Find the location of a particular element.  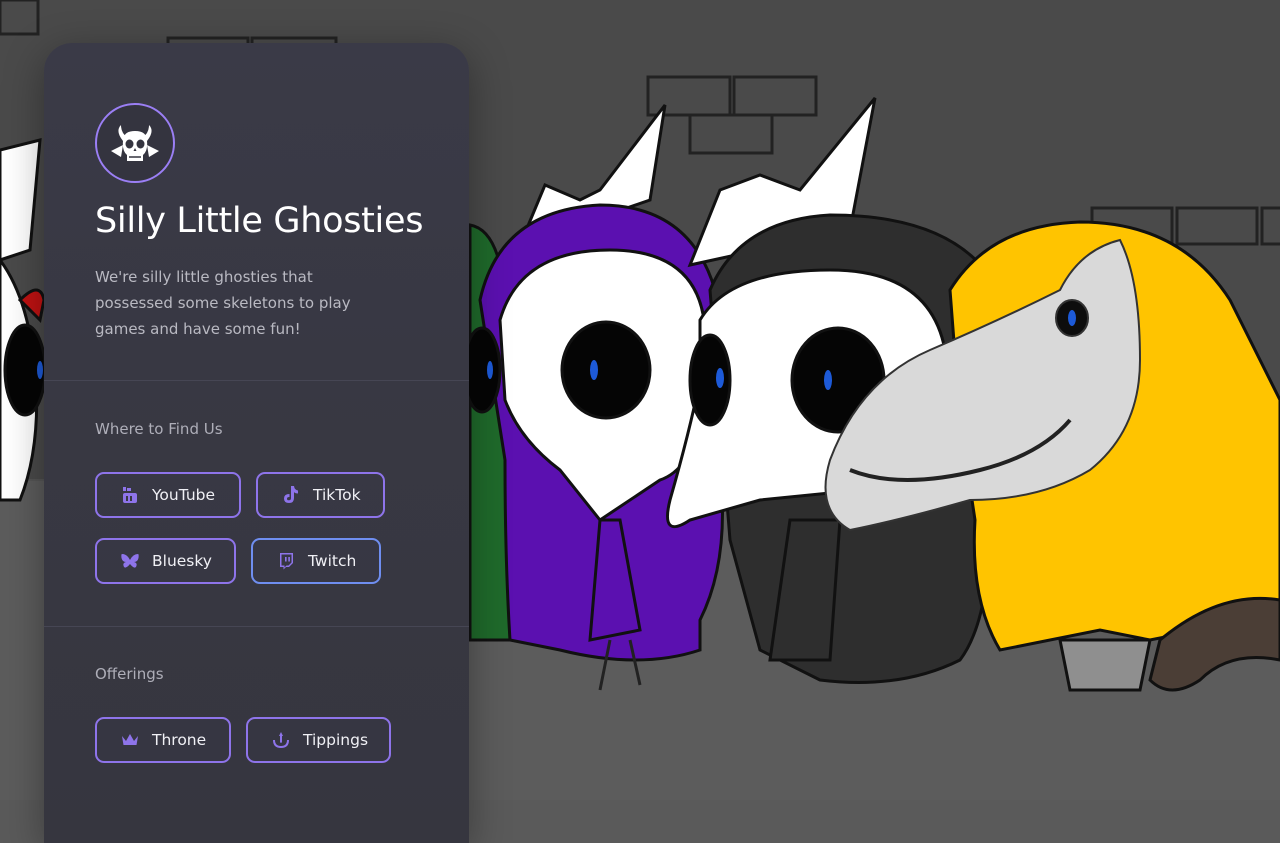

tippings-link-button: Tippings is located at coordinates (318, 740).